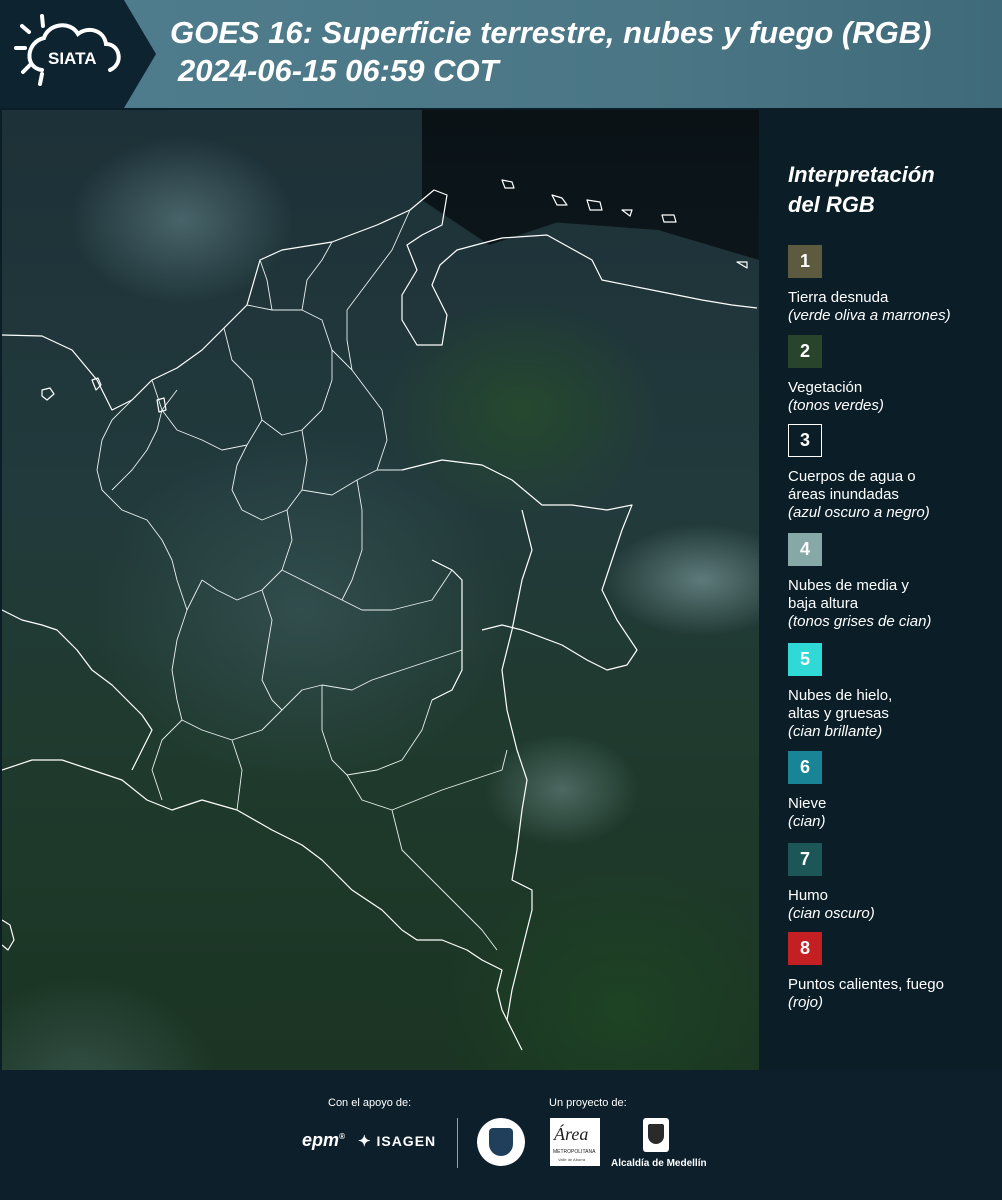 This screenshot has width=1002, height=1200. Describe the element at coordinates (77, 690) in the screenshot. I see `colombia-west-coast` at that location.